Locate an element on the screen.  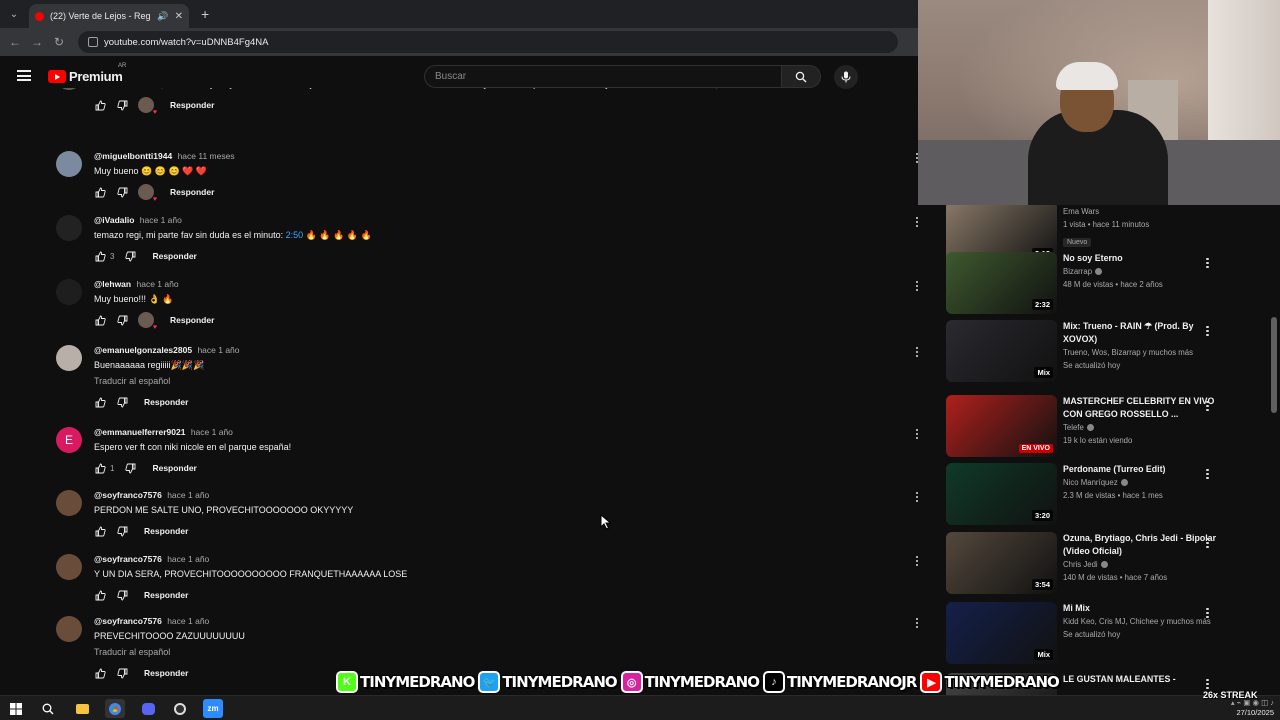
video-title: LE GUSTAN MALEANTES - is located at coordinates (1143, 679).